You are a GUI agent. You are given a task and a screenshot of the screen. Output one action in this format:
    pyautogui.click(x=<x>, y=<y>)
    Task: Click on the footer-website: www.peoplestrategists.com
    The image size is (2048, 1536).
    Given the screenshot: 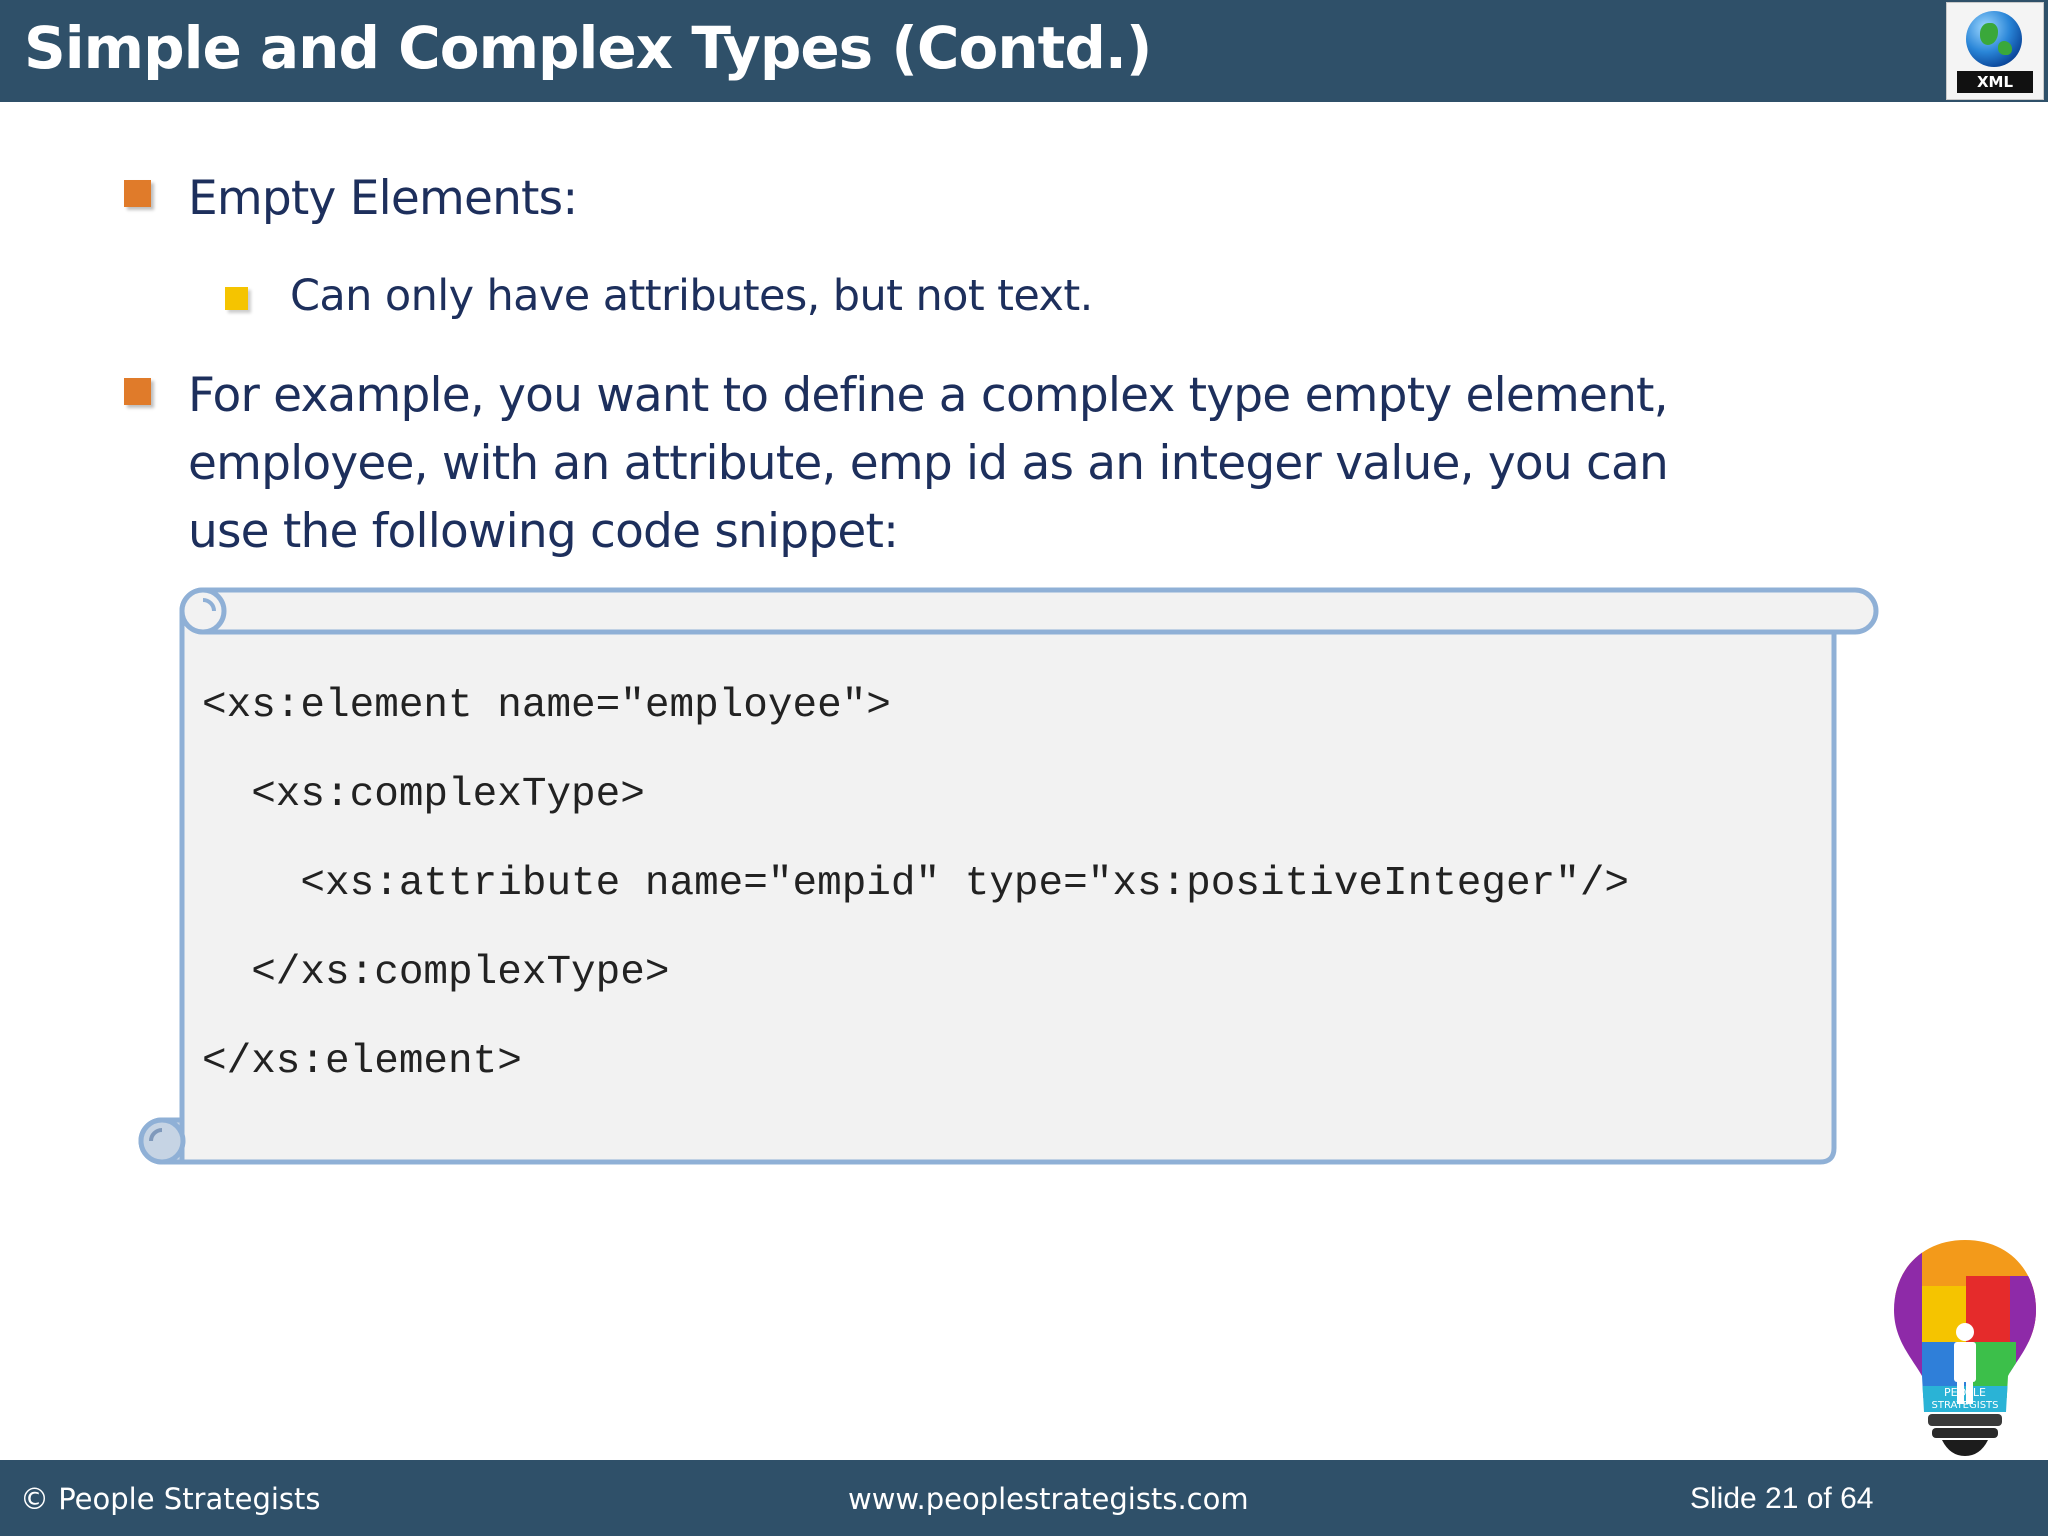 What is the action you would take?
    pyautogui.click(x=1048, y=1499)
    